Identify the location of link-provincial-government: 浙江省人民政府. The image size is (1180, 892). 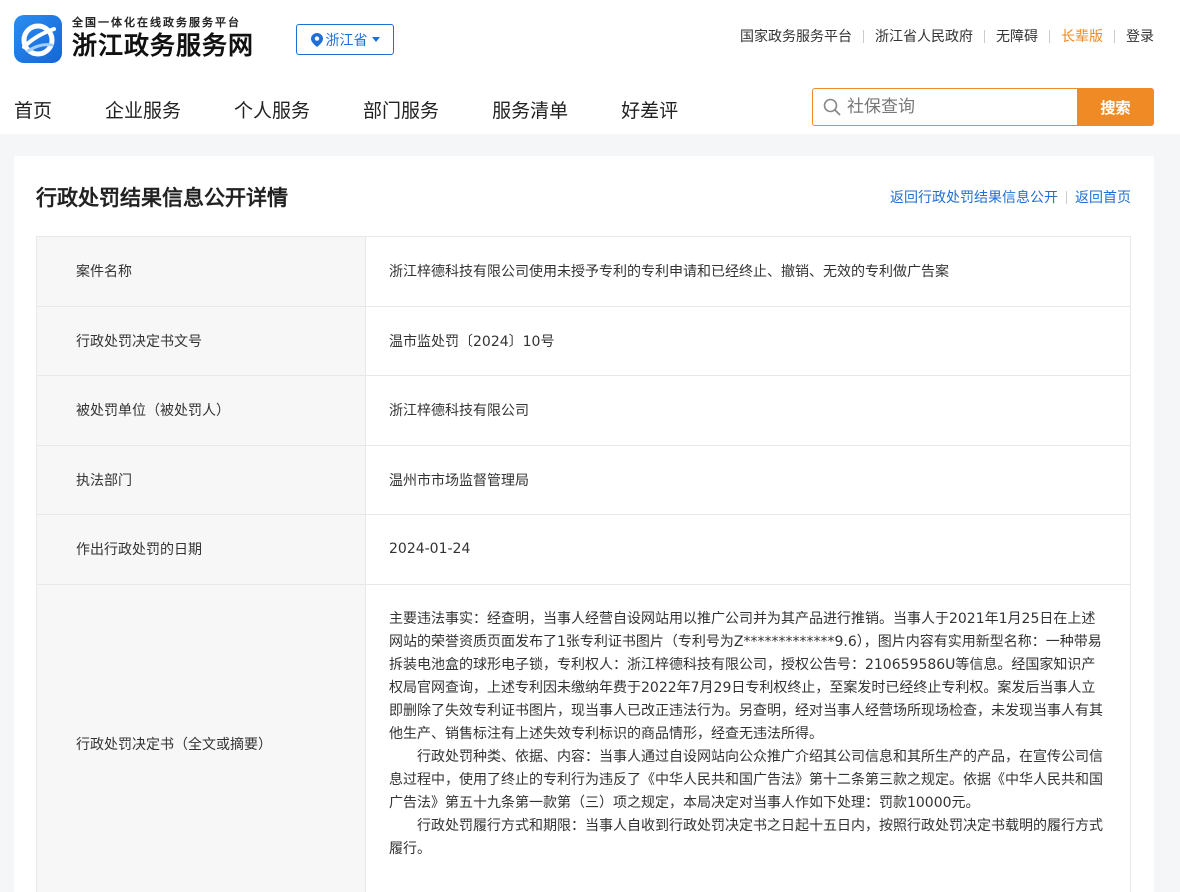
(924, 36).